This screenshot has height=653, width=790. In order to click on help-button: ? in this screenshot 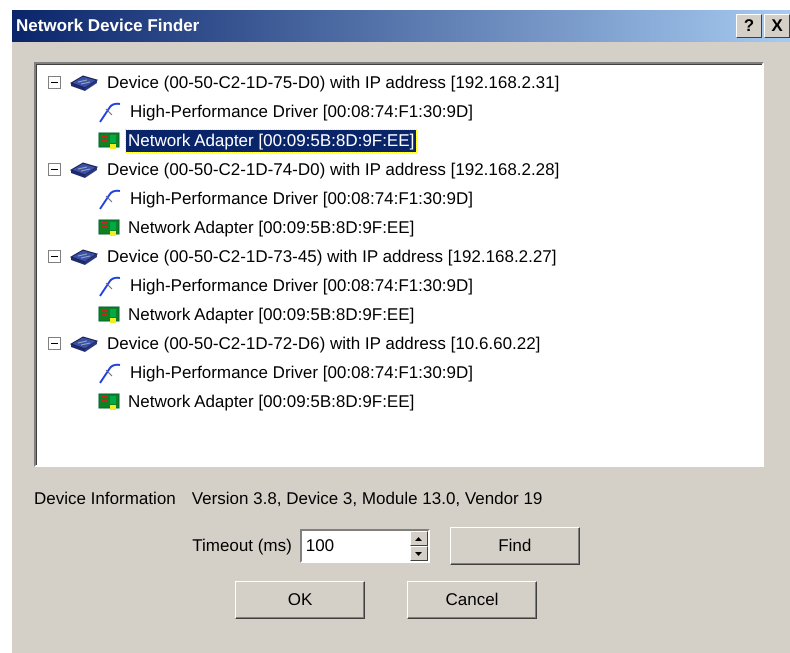, I will do `click(749, 26)`.